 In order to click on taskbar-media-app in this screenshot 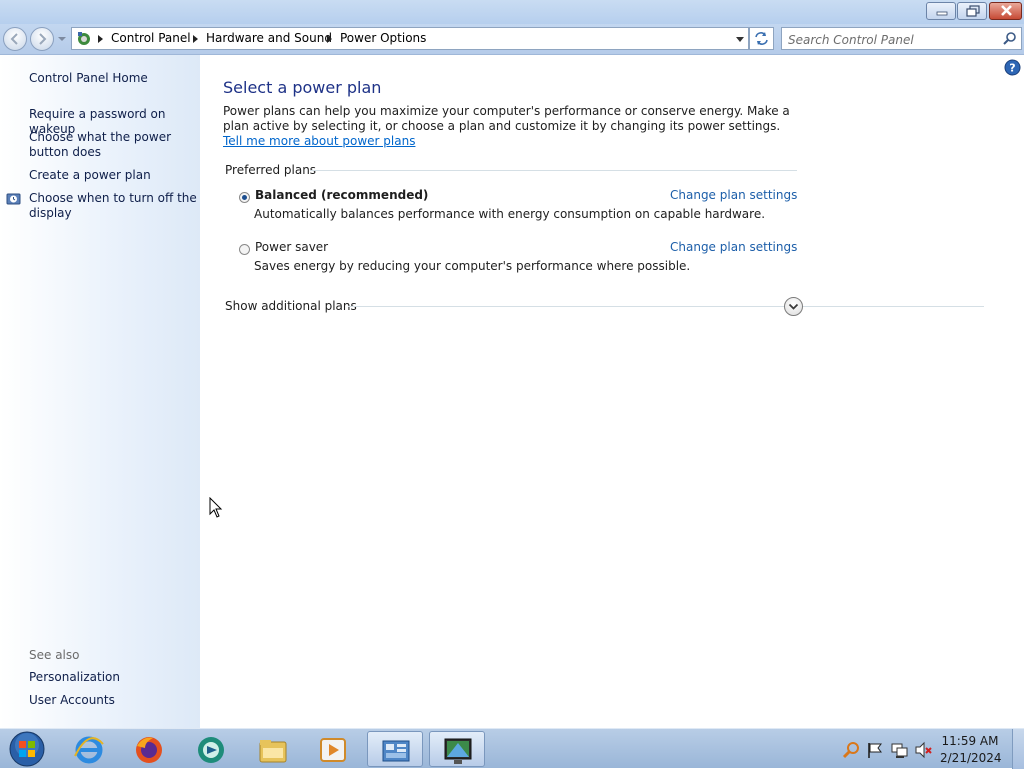, I will do `click(211, 749)`.